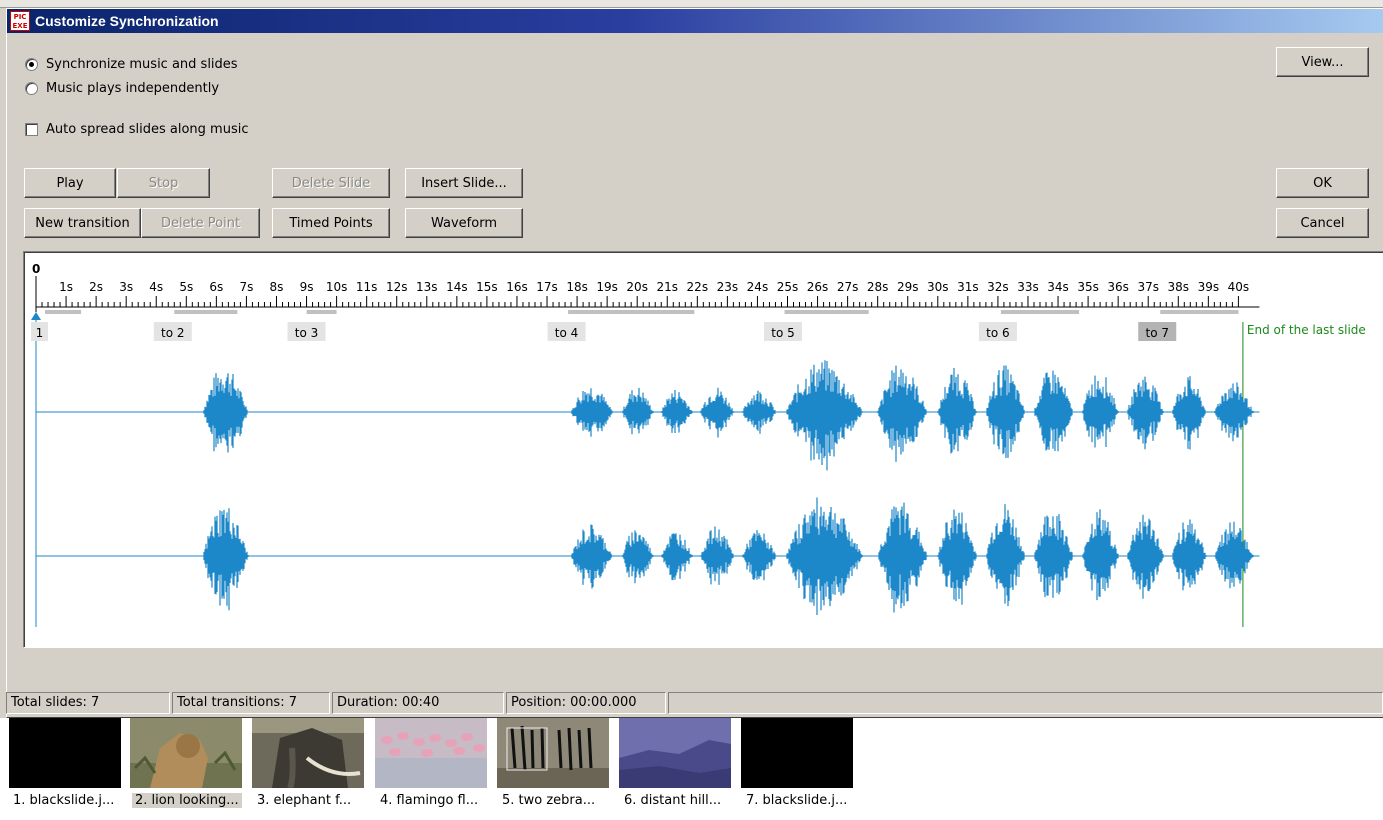 Image resolution: width=1383 pixels, height=820 pixels. I want to click on checkbox-auto-spread-label: Auto spread slides along music, so click(147, 129).